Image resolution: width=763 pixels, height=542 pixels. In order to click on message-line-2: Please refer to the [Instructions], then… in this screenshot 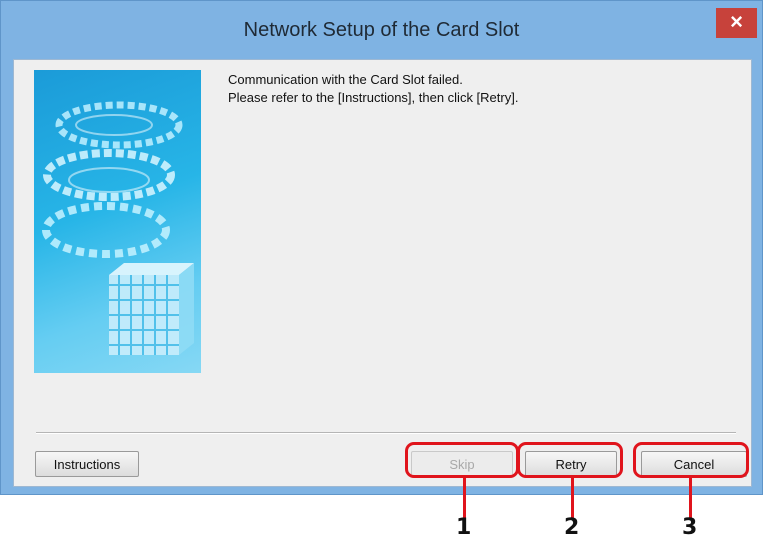, I will do `click(373, 97)`.